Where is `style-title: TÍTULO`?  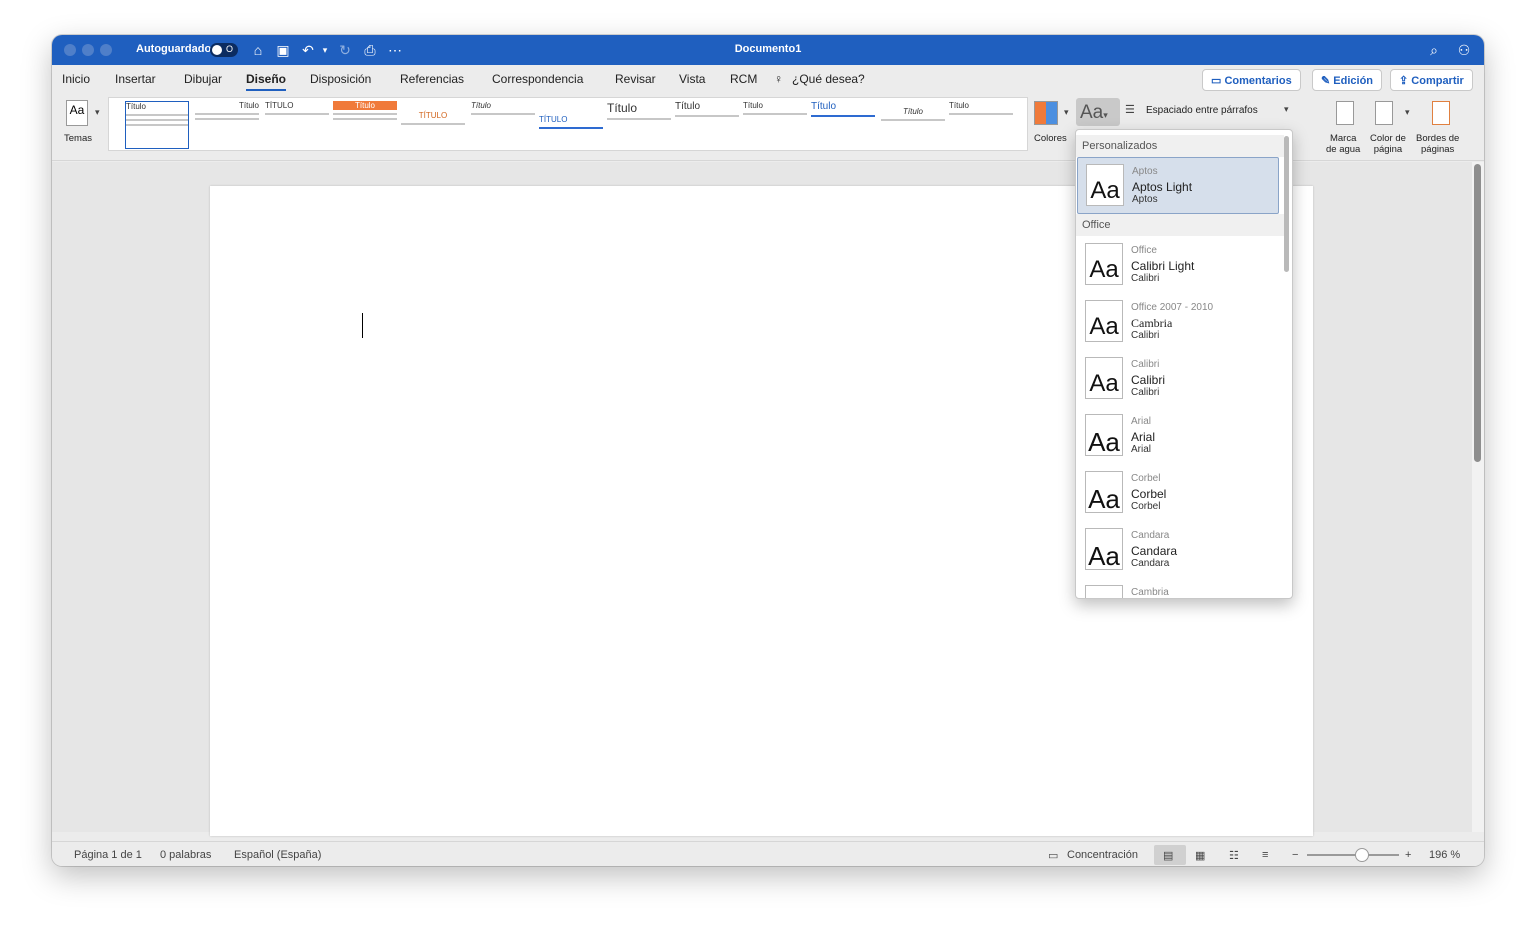
style-title: TÍTULO is located at coordinates (279, 105).